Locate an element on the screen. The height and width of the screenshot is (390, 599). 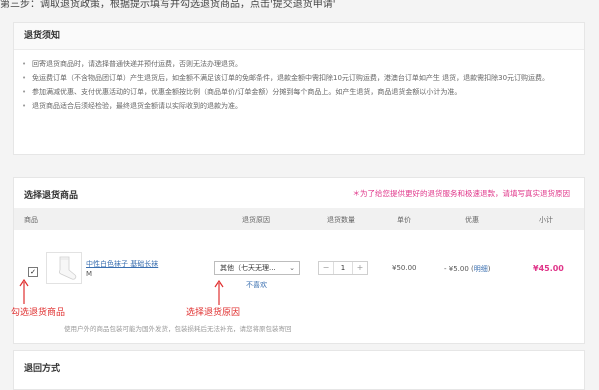
select-goods-title: 选择退货商品 is located at coordinates (51, 196).